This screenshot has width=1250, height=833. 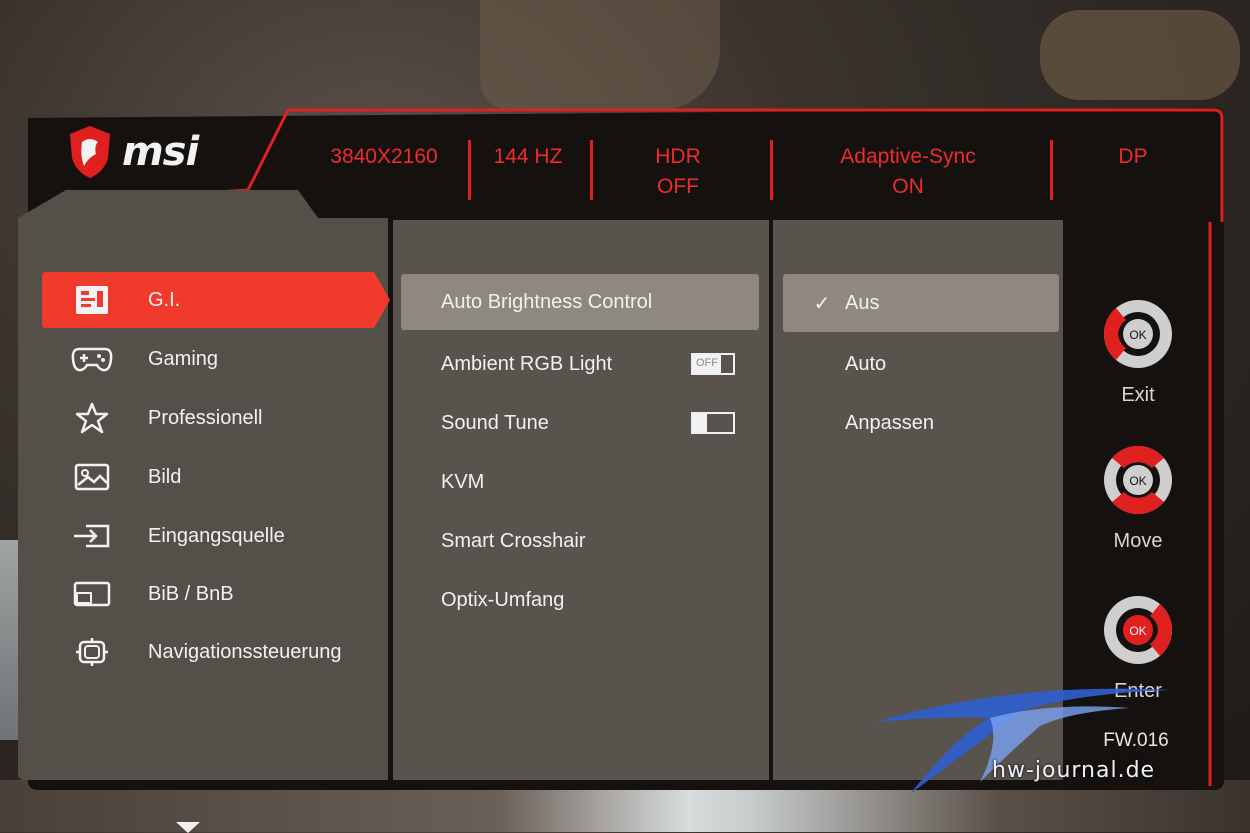 I want to click on joystick-ok-icon: OK, so click(x=1138, y=630).